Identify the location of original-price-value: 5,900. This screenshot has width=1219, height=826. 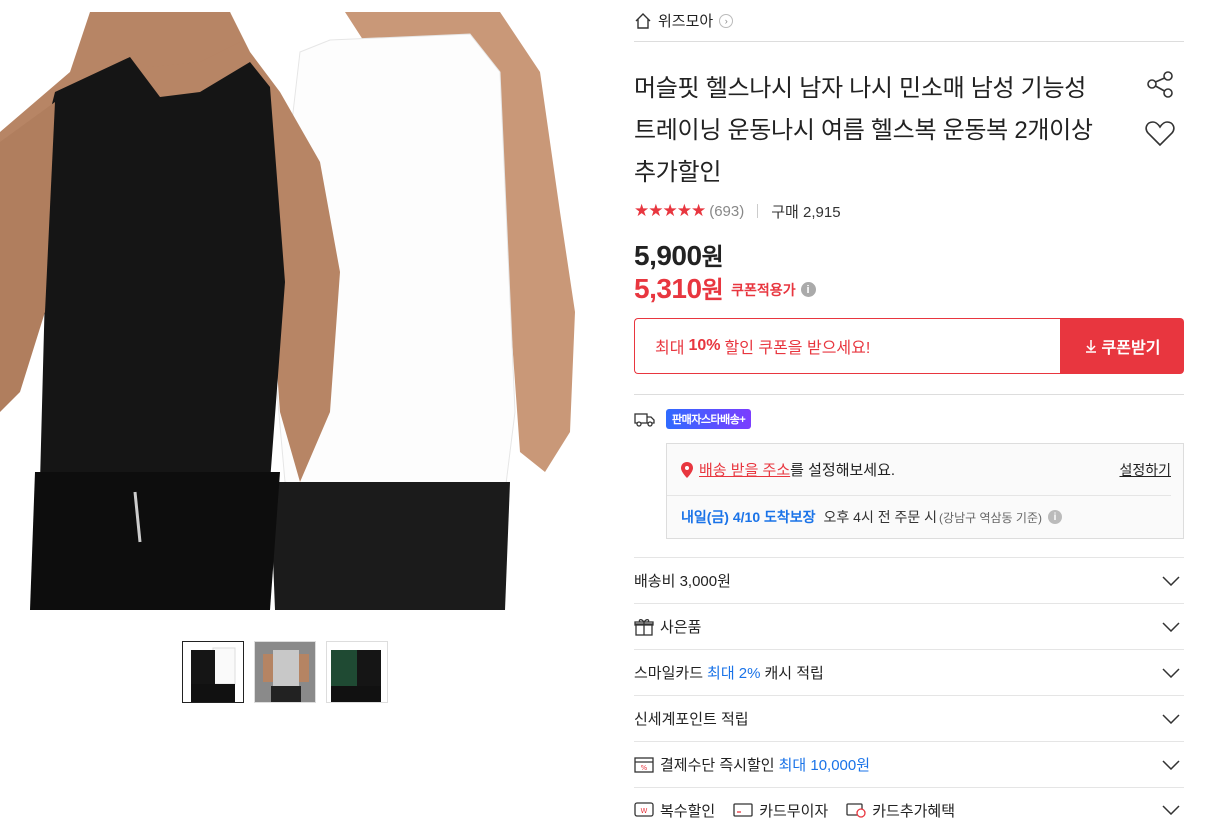
(668, 255).